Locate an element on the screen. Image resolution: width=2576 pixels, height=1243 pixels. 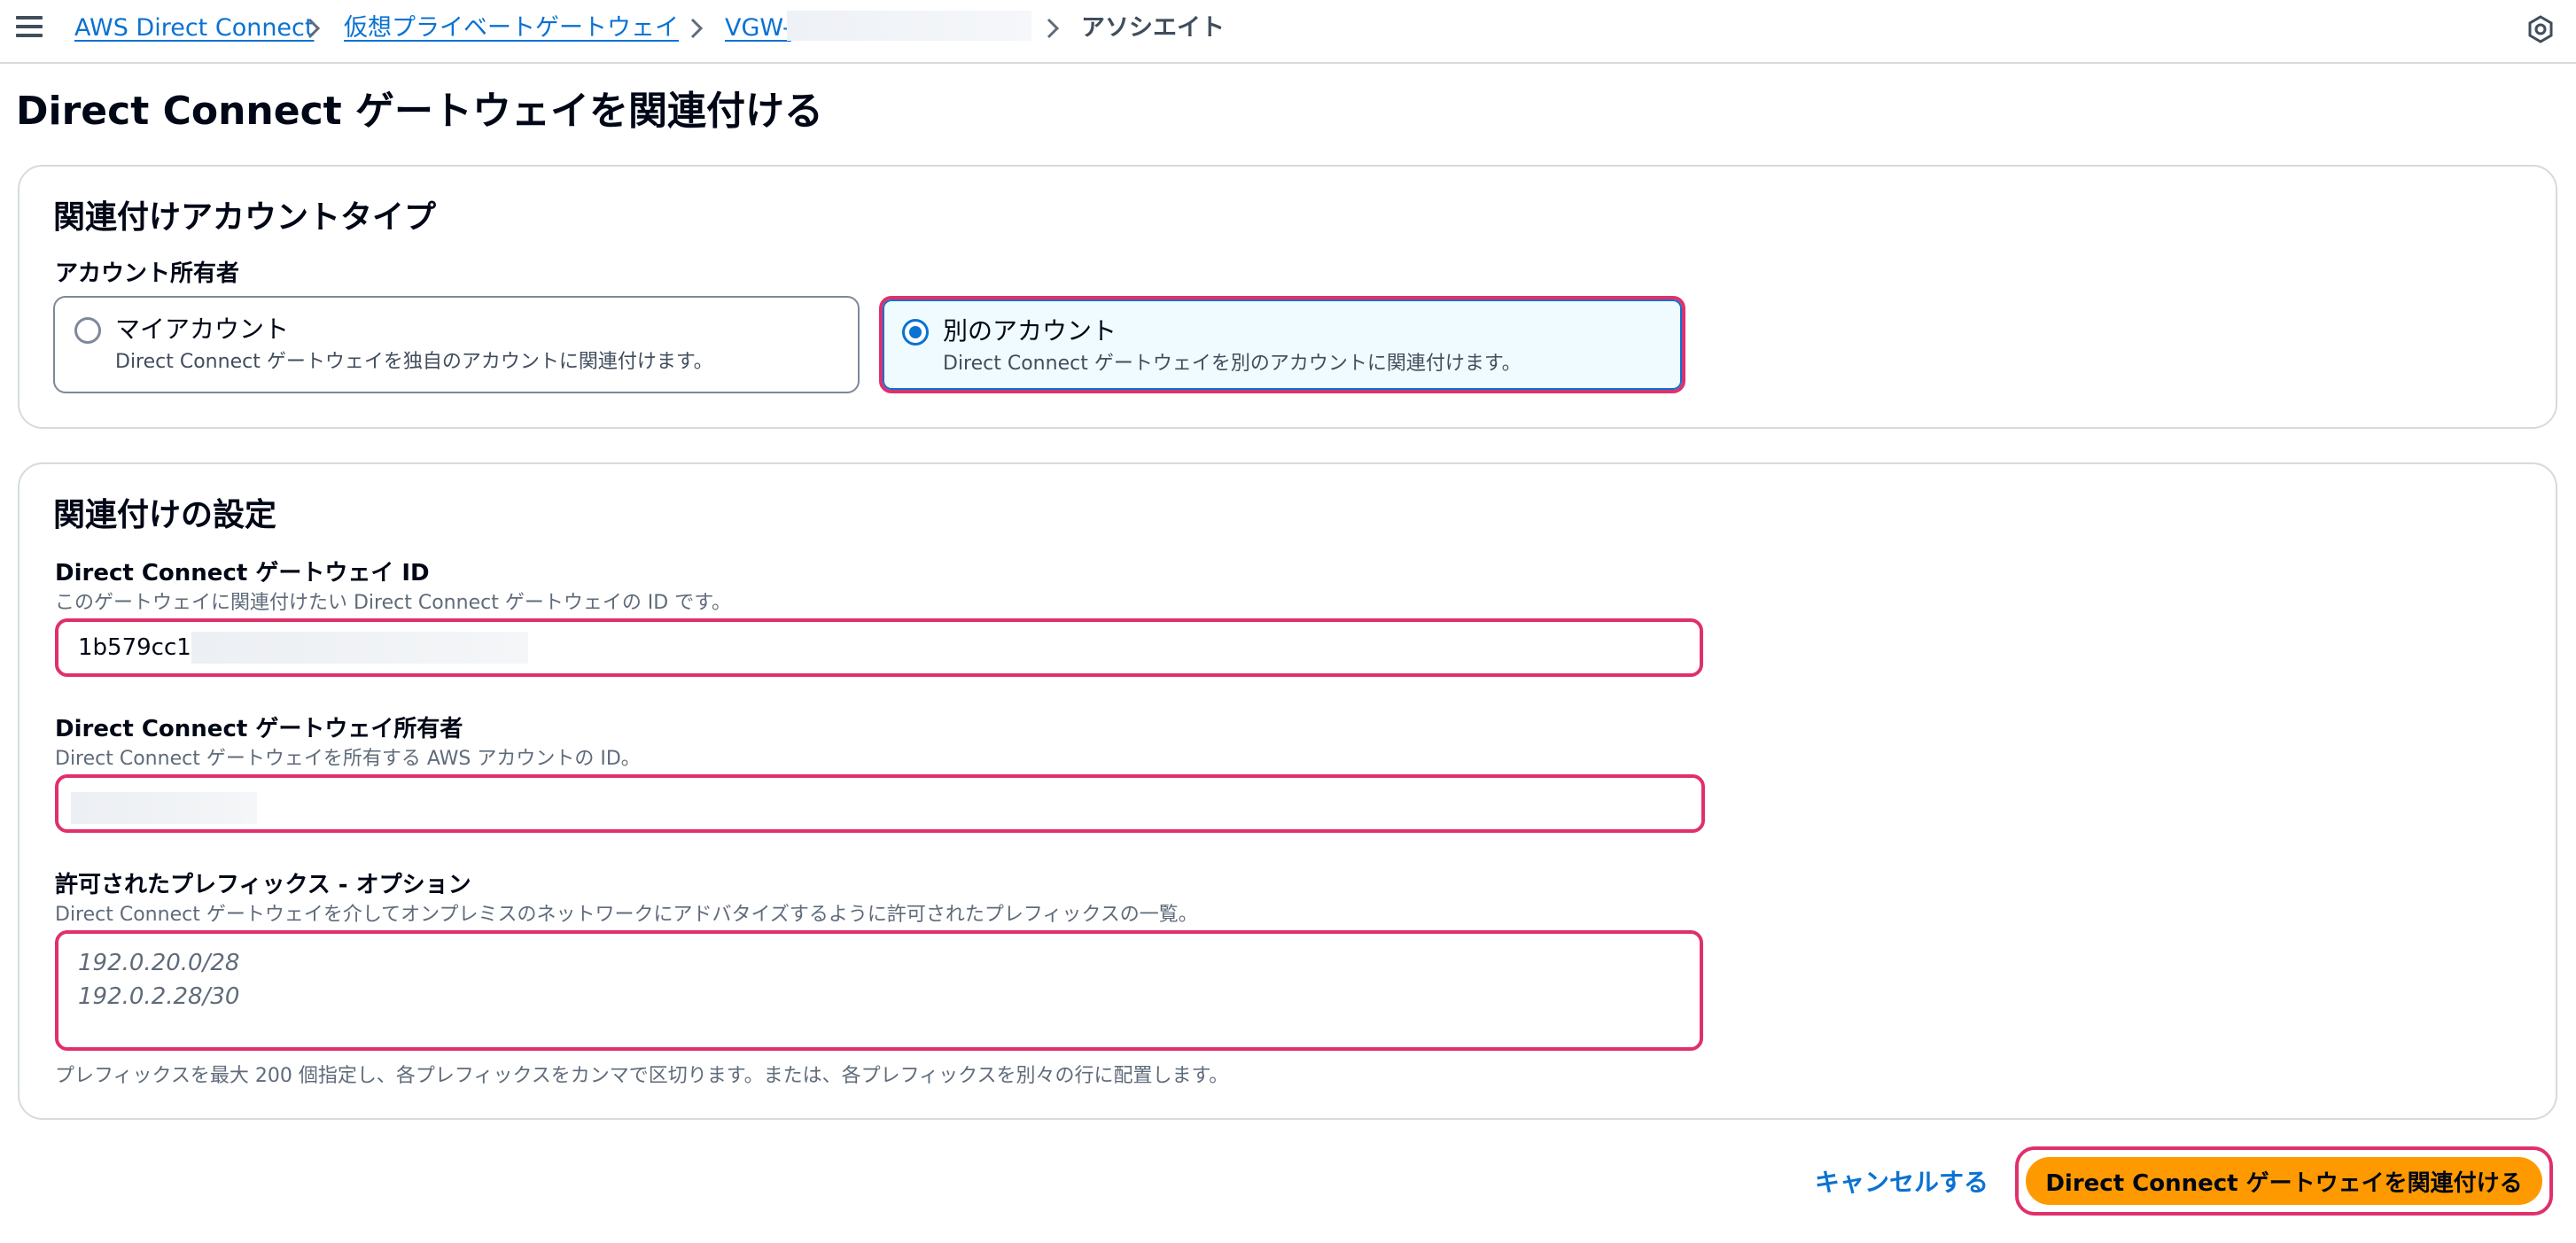
association-settings-heading: 関連付けの設定 is located at coordinates (165, 515).